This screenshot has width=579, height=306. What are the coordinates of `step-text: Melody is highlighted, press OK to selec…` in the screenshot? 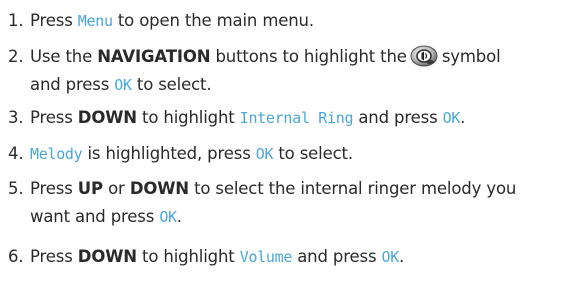 It's located at (302, 154).